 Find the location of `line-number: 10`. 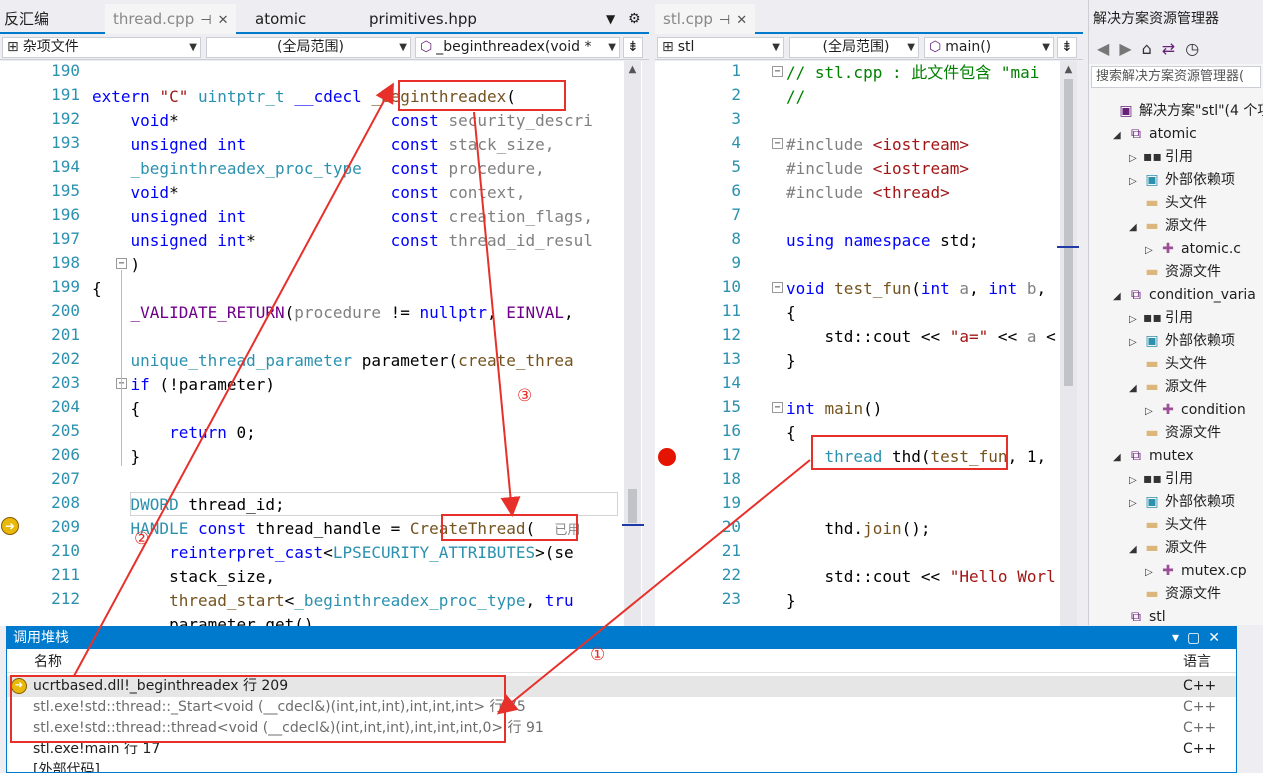

line-number: 10 is located at coordinates (731, 286).